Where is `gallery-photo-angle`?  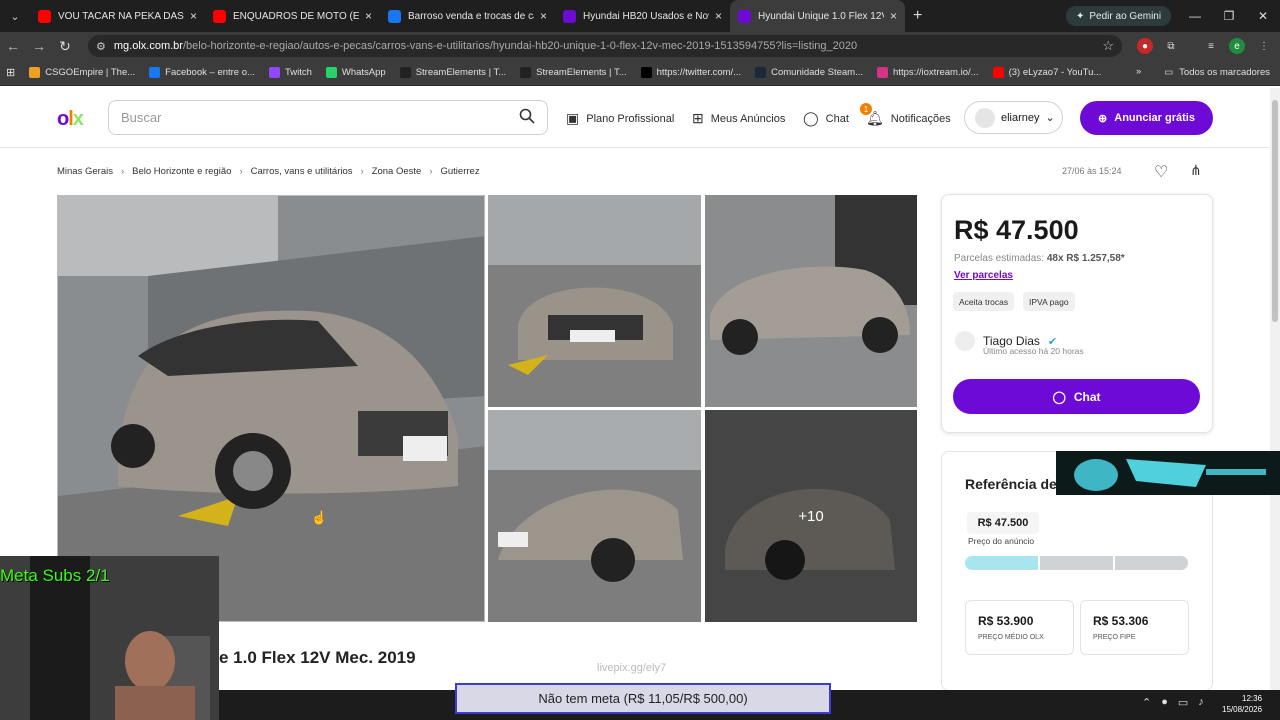 gallery-photo-angle is located at coordinates (594, 516).